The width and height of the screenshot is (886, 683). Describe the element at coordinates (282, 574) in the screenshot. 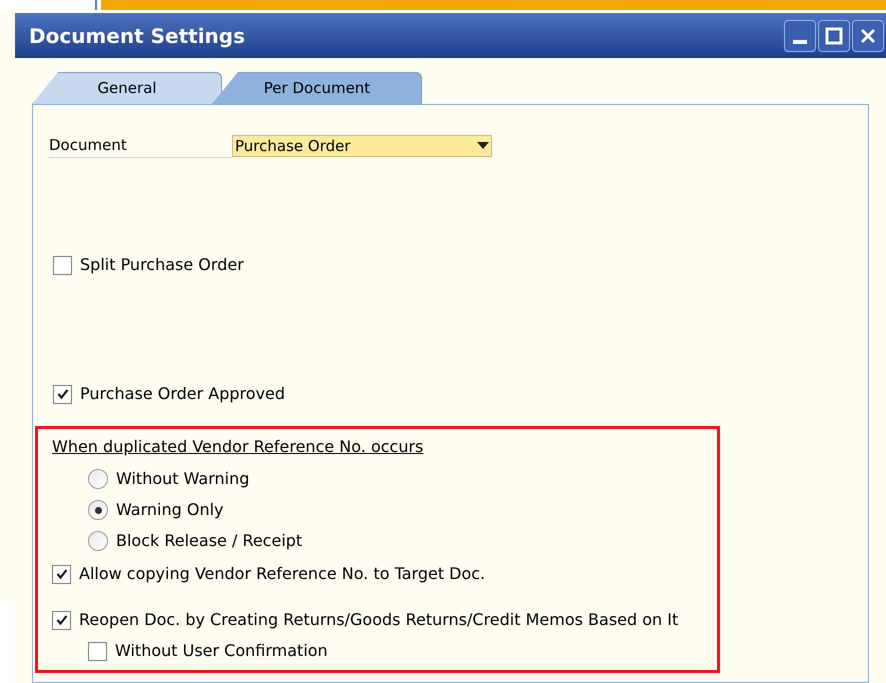

I see `checkbox-label: Allow copying Vendor Reference No. to Target Doc.` at that location.